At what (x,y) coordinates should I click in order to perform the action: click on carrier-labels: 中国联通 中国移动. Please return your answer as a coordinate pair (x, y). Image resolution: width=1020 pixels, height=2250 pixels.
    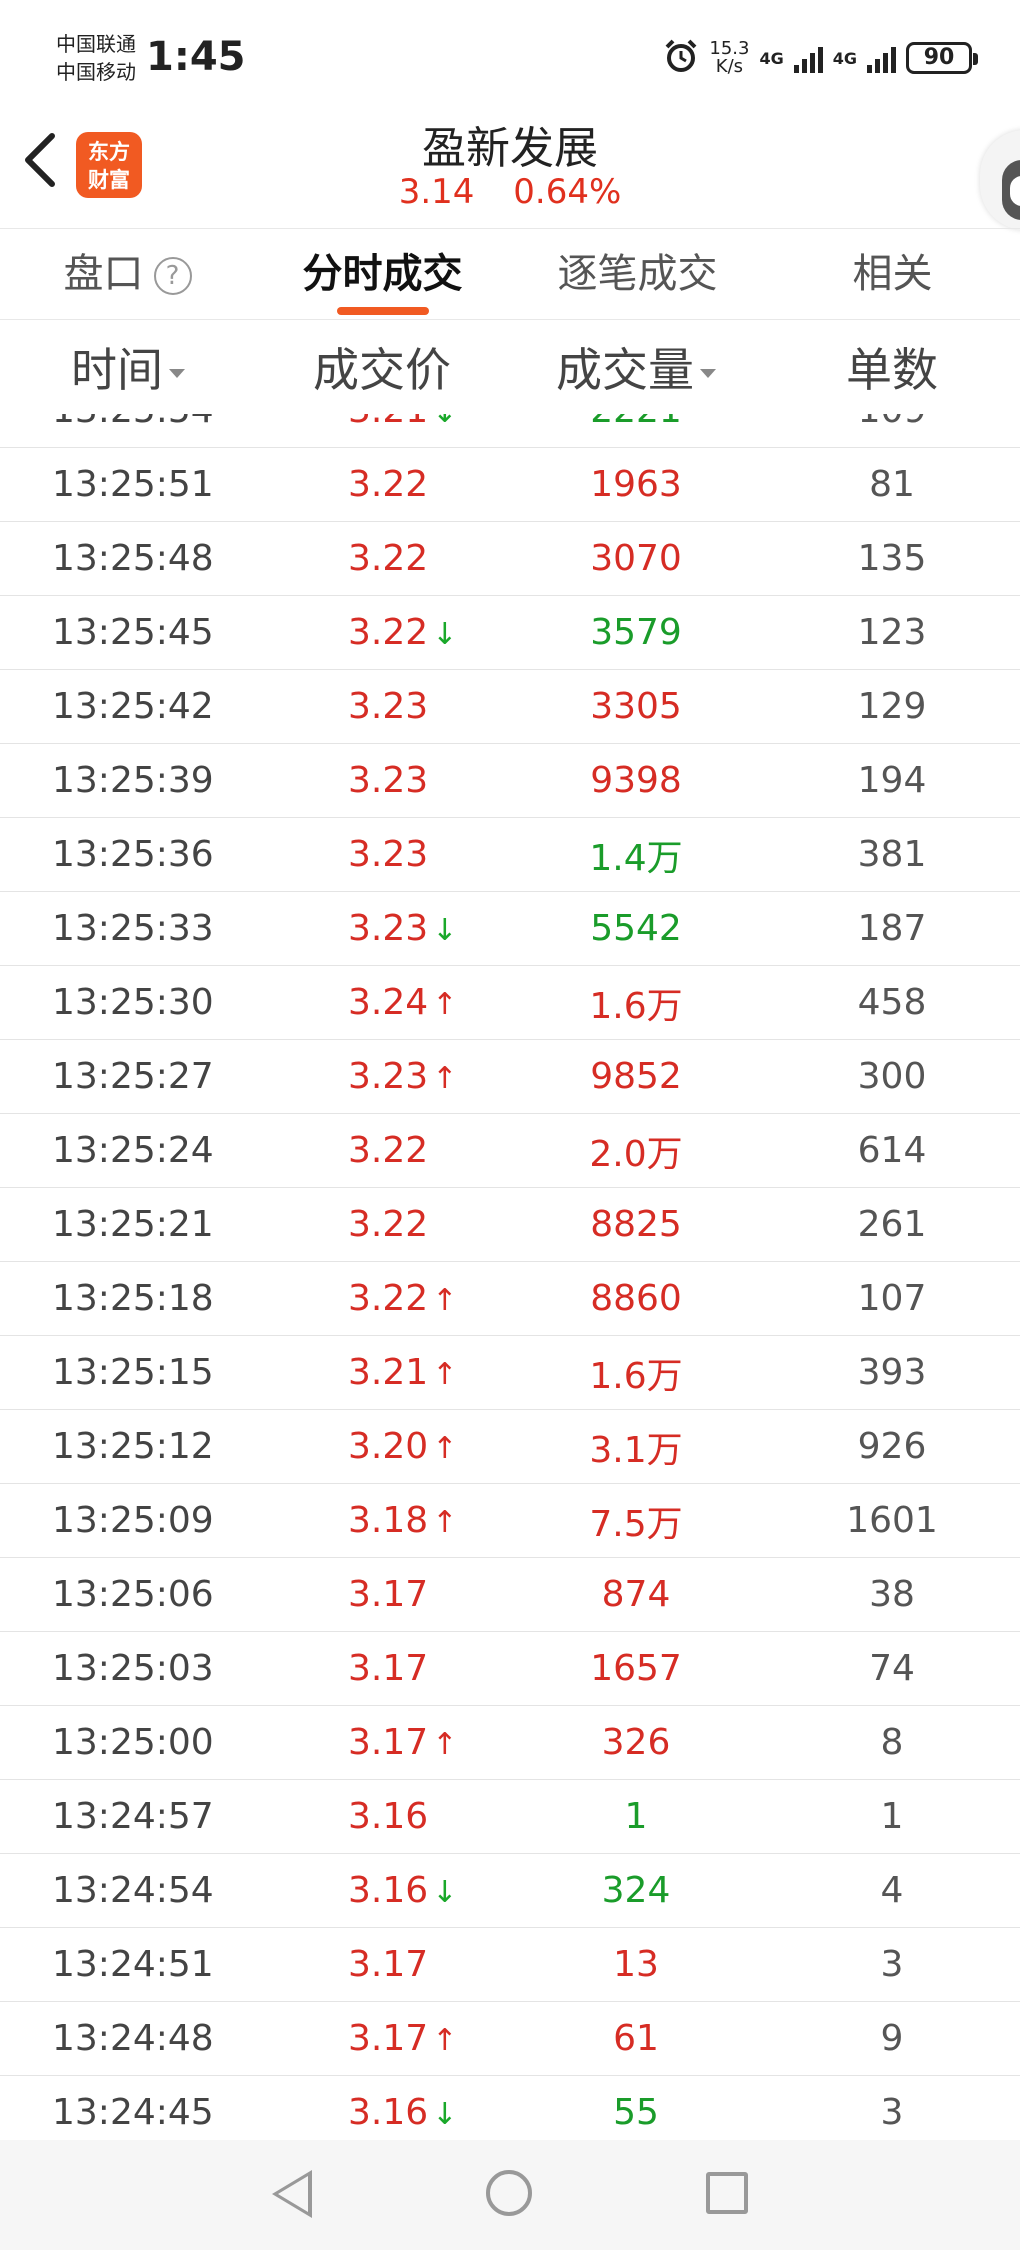
    Looking at the image, I should click on (96, 58).